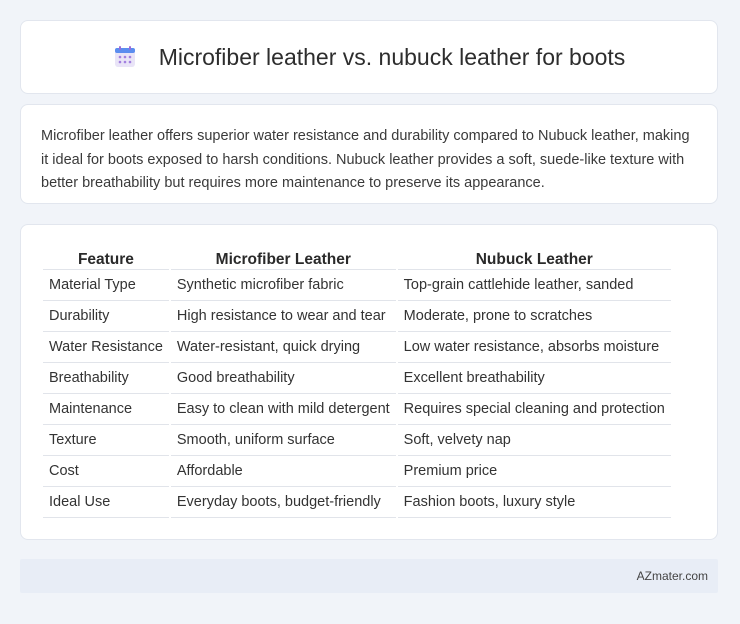 The width and height of the screenshot is (740, 624). I want to click on table-row: Cost Affordable Premium price, so click(357, 471).